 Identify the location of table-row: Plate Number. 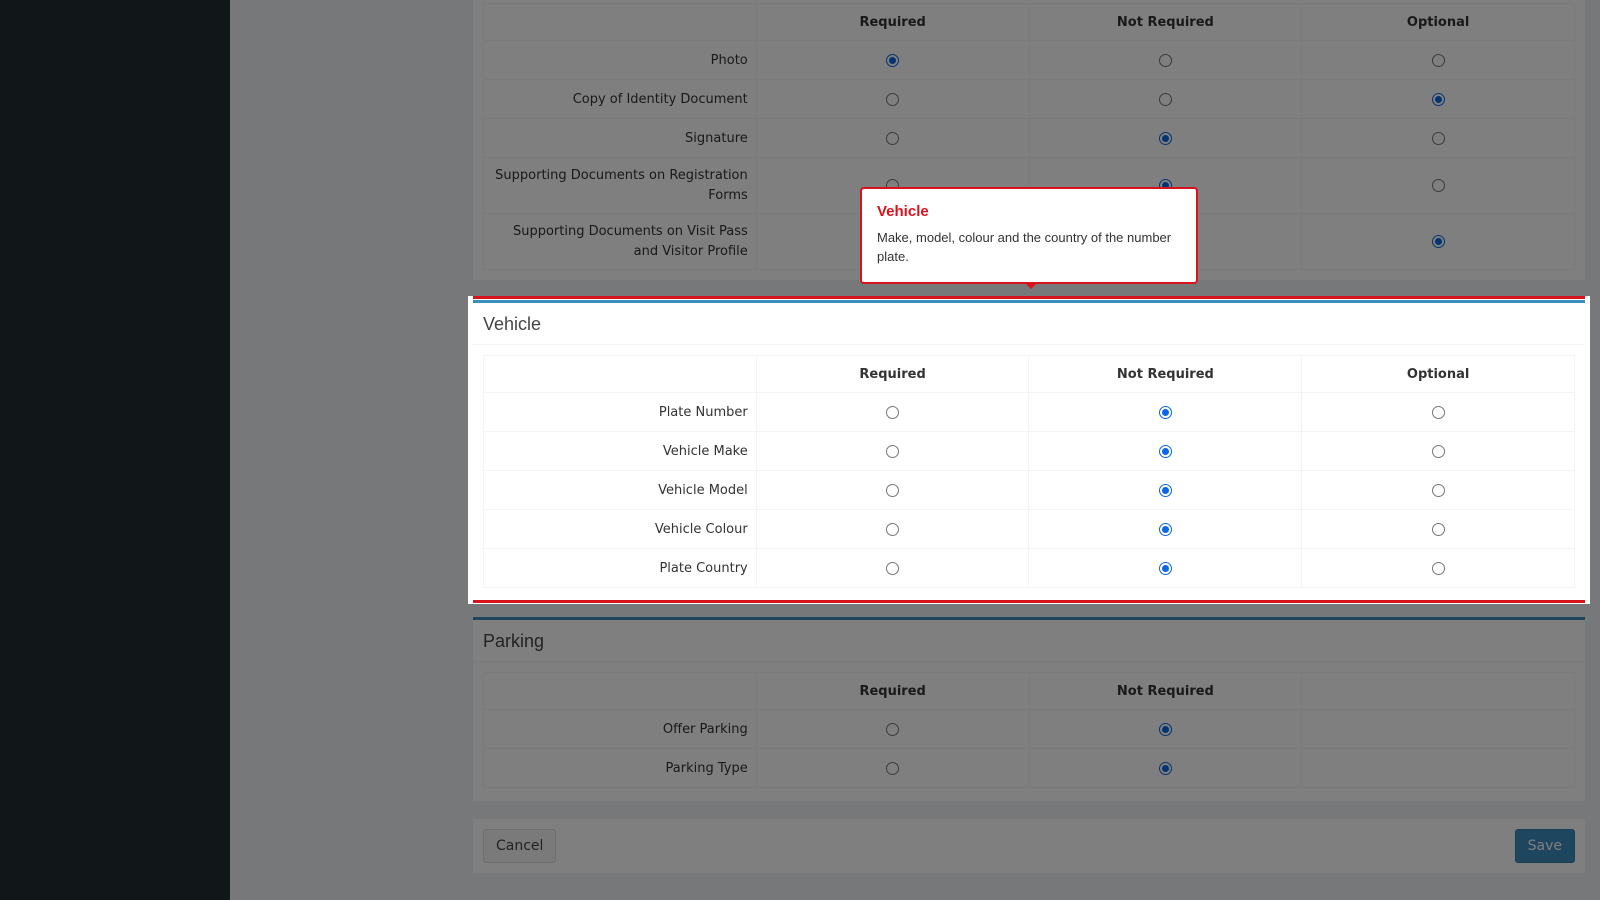
(1029, 412).